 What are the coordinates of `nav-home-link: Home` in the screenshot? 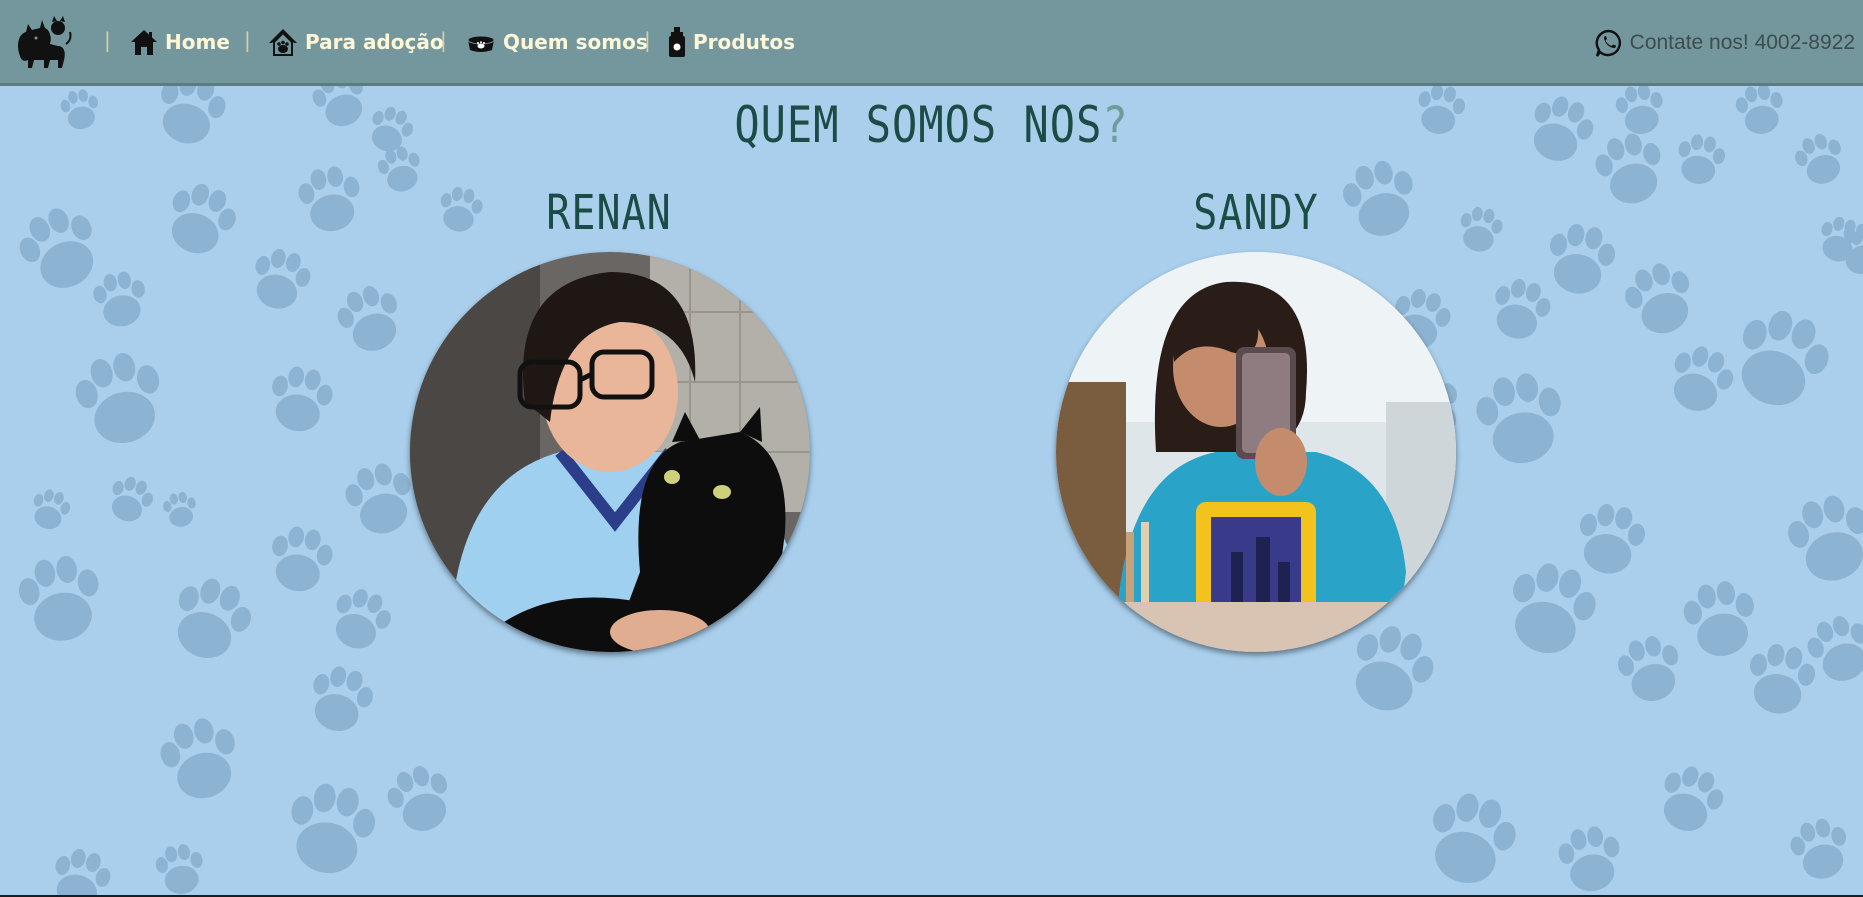 It's located at (180, 42).